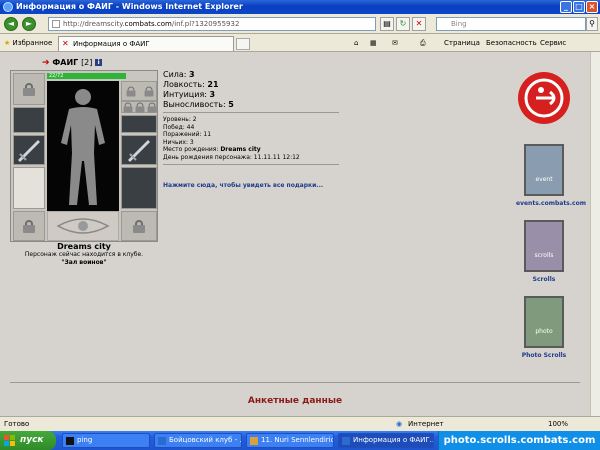 This screenshot has width=600, height=450. What do you see at coordinates (72, 63) in the screenshot?
I see `character-name: ➔ ФАИГ [2] i` at bounding box center [72, 63].